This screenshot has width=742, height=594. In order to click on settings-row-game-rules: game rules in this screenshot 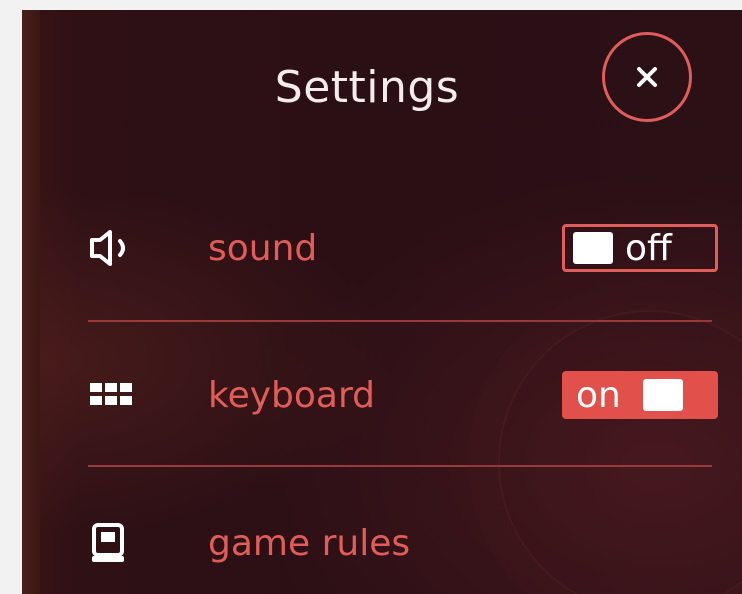, I will do `click(400, 543)`.